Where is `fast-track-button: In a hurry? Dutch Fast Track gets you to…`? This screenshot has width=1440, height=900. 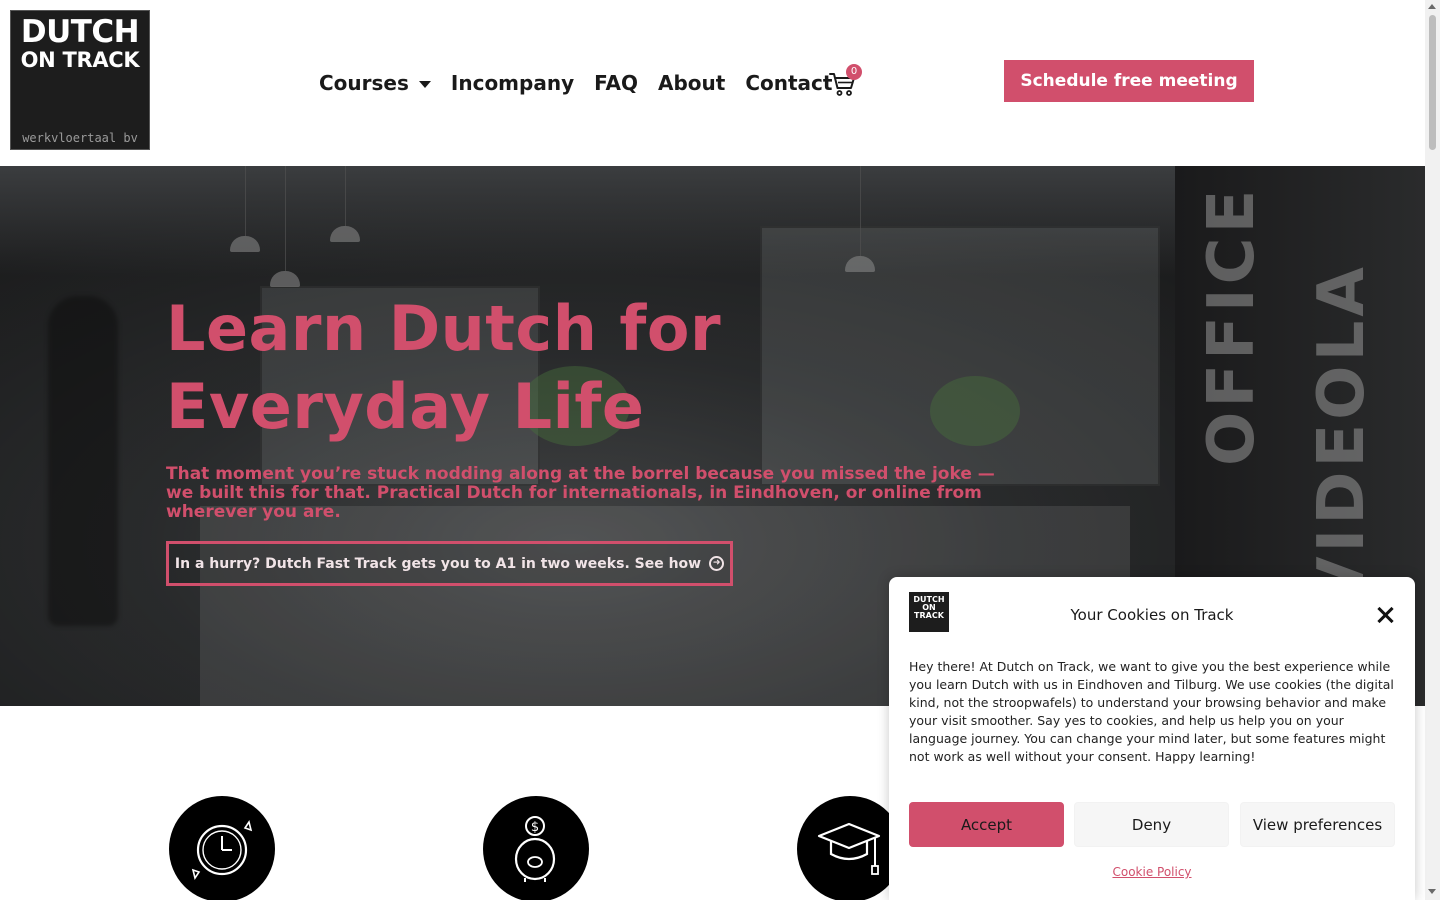
fast-track-button: In a hurry? Dutch Fast Track gets you to… is located at coordinates (449, 563).